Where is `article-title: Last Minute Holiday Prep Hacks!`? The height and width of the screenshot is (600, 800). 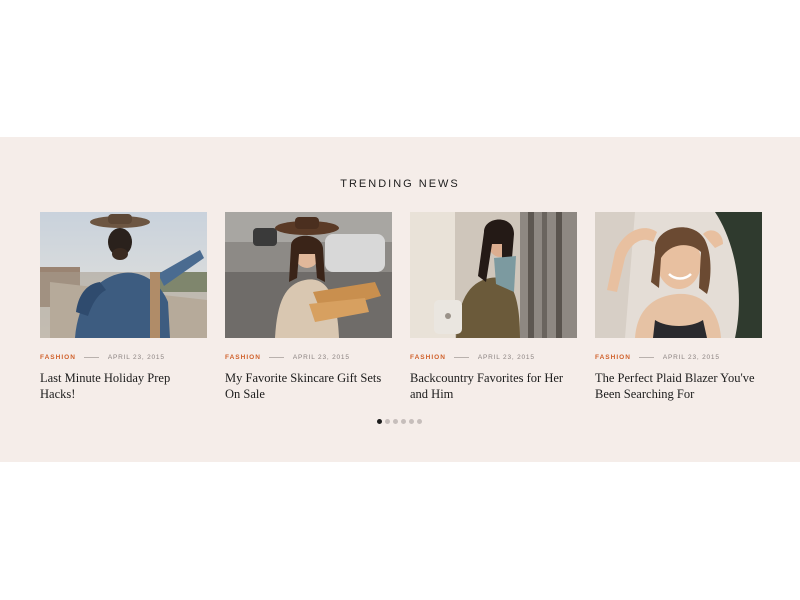 article-title: Last Minute Holiday Prep Hacks! is located at coordinates (123, 386).